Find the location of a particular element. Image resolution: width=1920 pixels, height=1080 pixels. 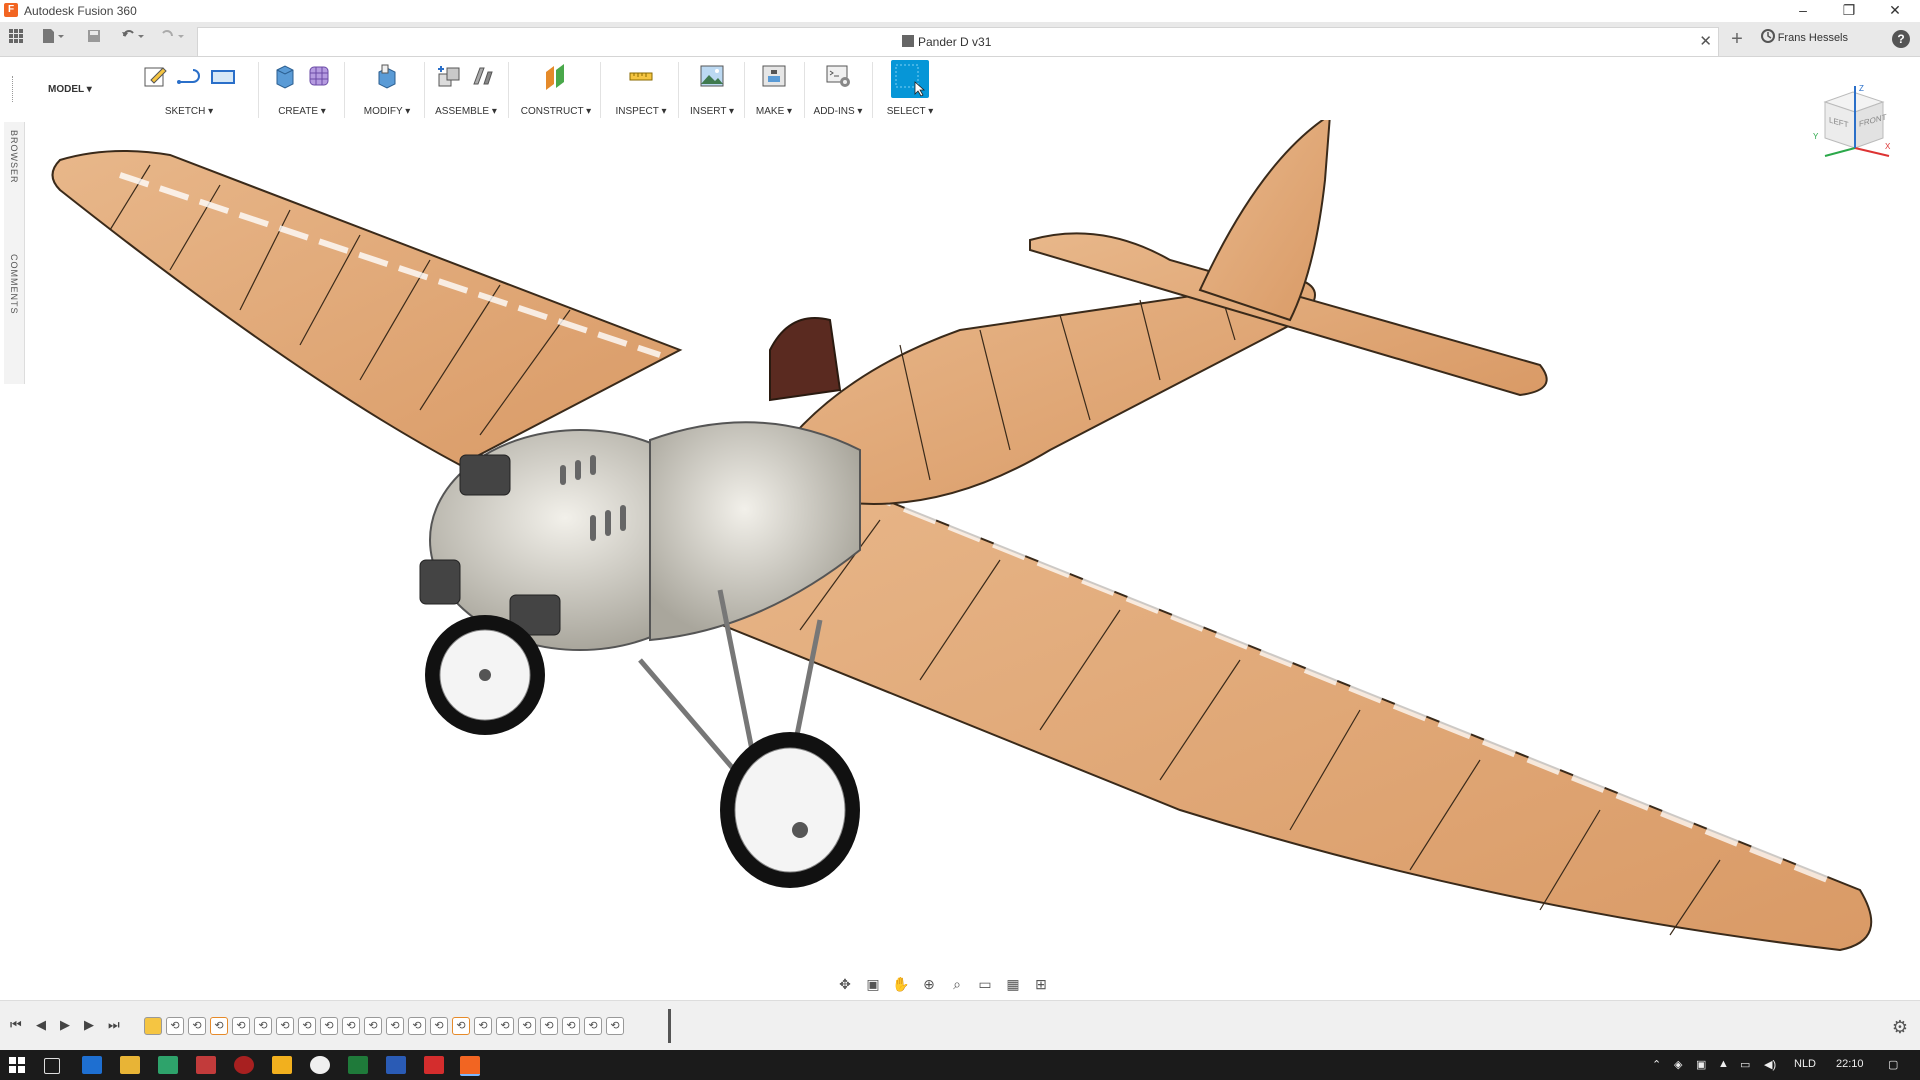

tray-chevron-icon: ⌃ is located at coordinates (1656, 1064).